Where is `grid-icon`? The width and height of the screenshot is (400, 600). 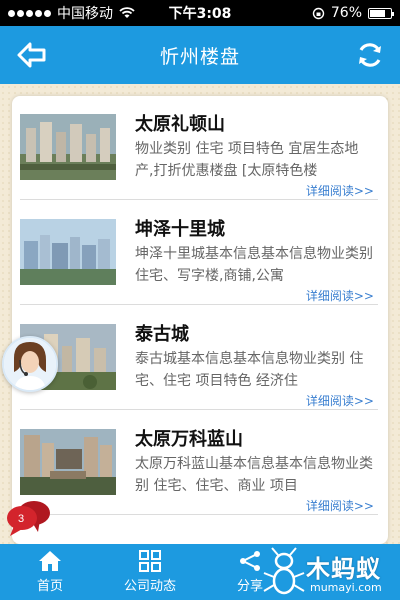
grid-icon is located at coordinates (150, 561).